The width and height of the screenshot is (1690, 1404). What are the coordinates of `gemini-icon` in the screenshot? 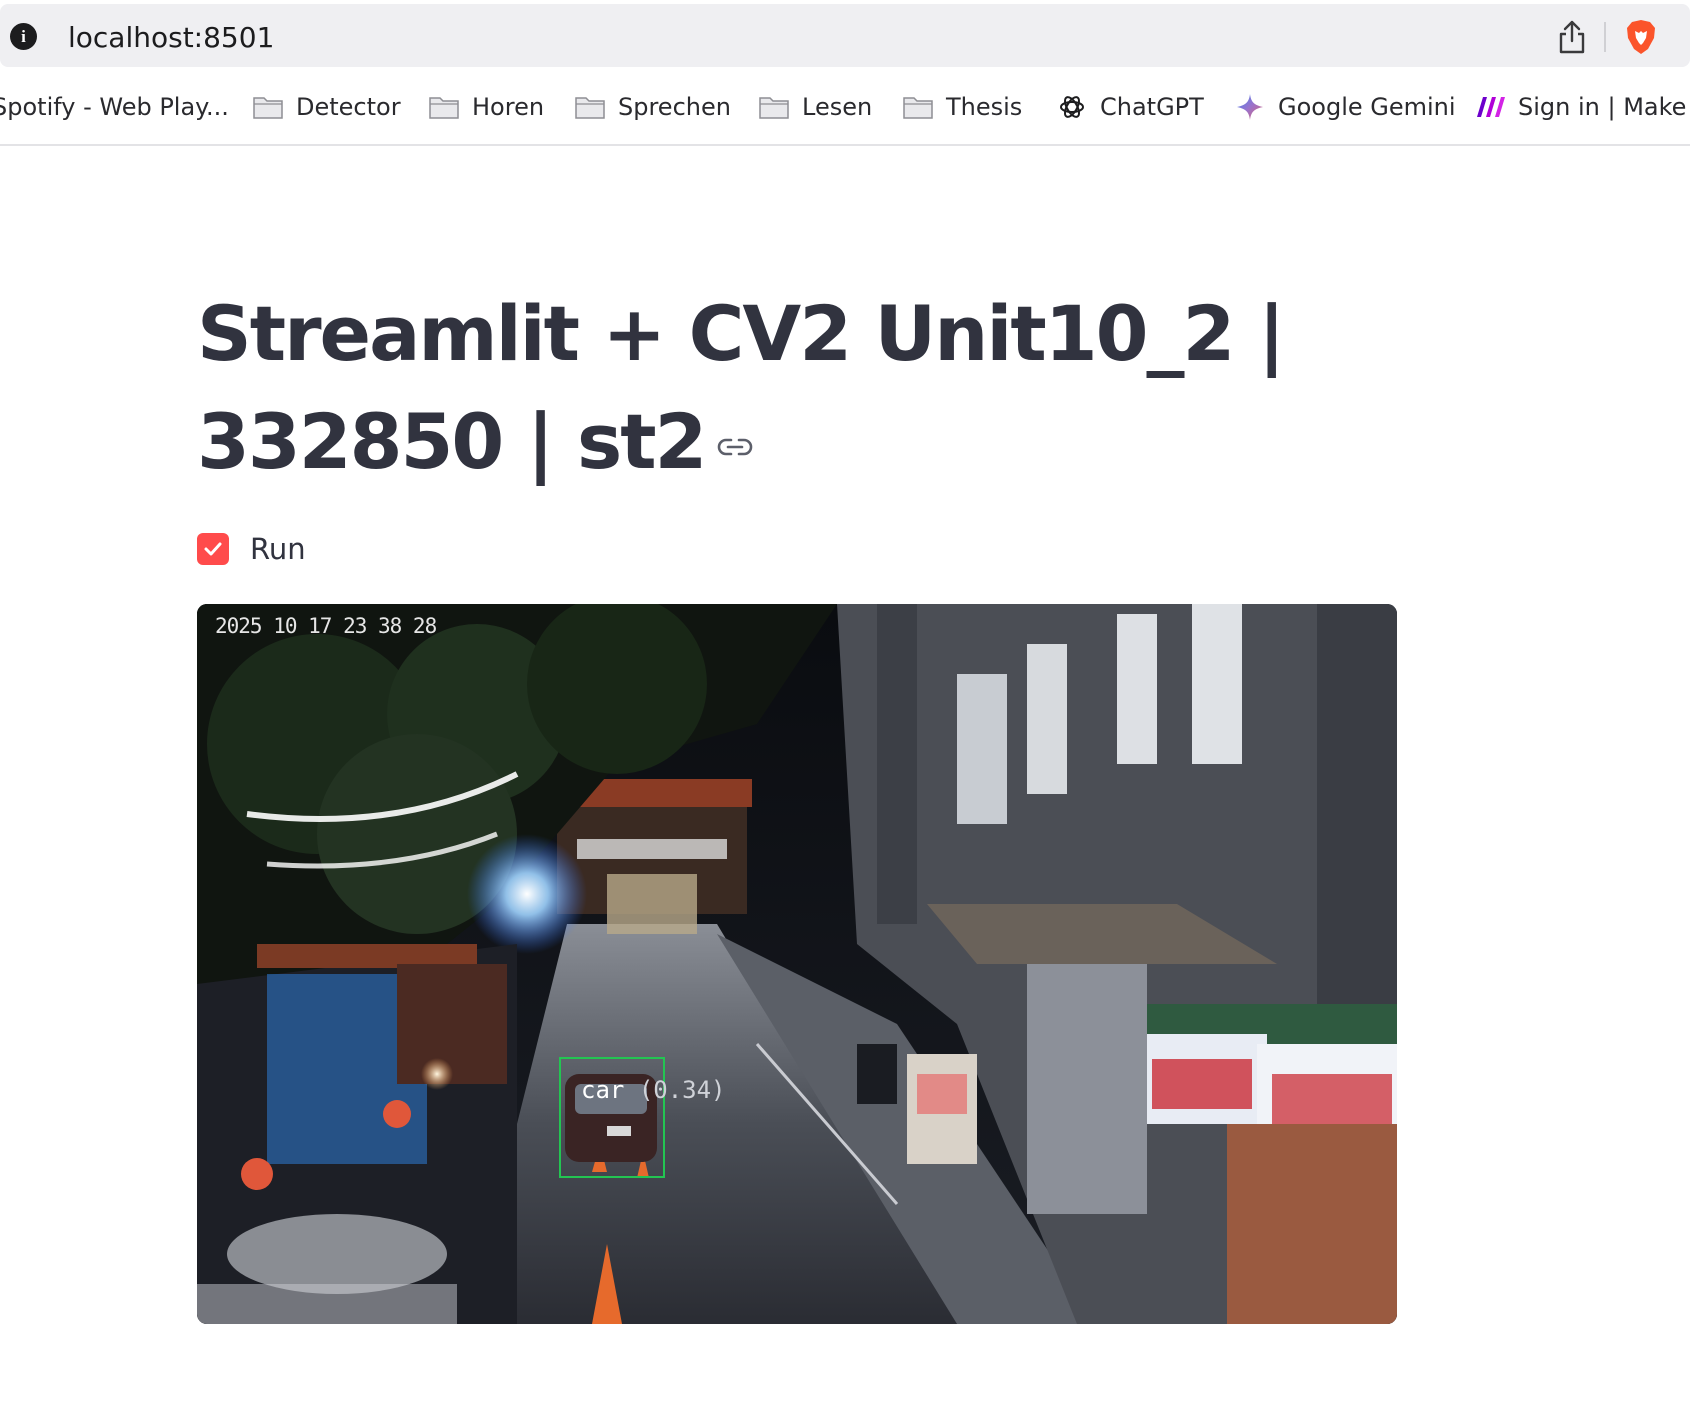 It's located at (1250, 107).